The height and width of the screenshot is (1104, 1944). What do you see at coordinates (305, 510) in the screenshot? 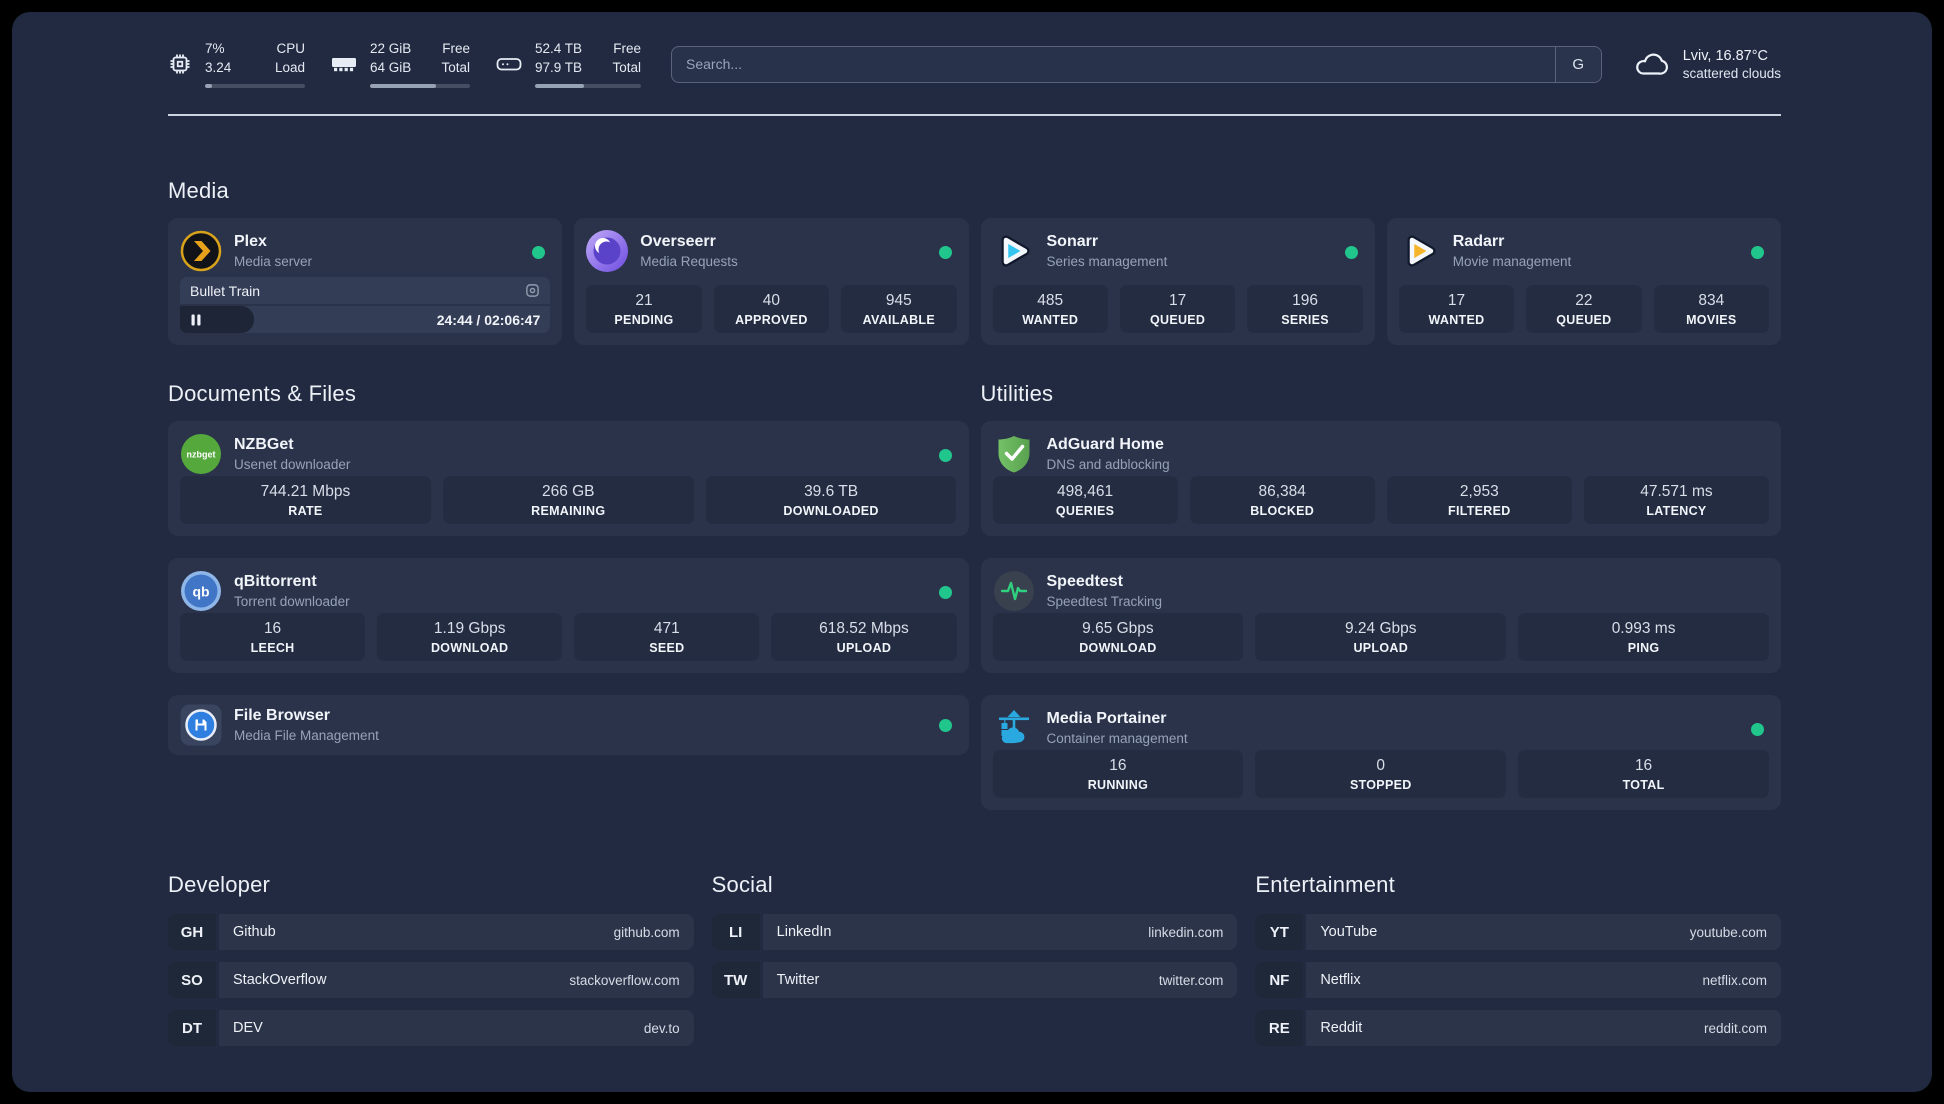
I see `stat-label: RATE` at bounding box center [305, 510].